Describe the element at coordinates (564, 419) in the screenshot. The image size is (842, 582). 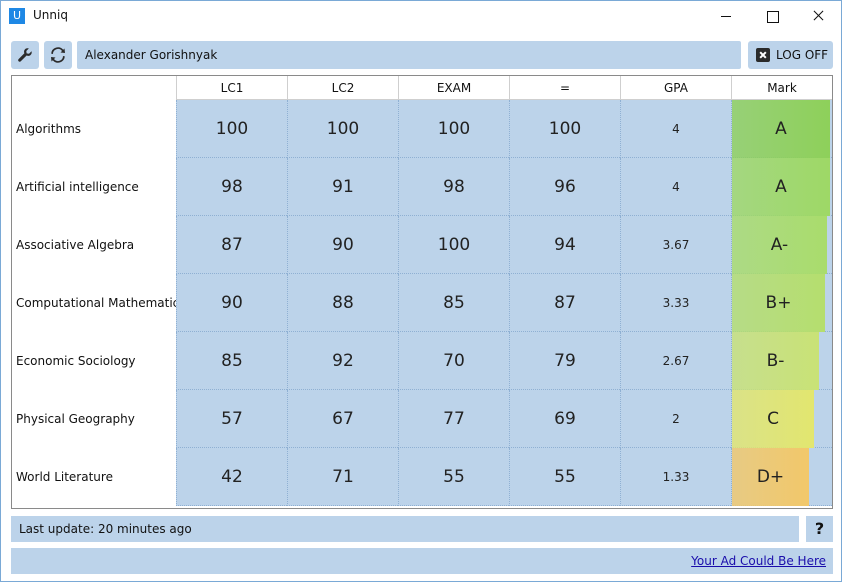
I see `total-cell: 69` at that location.